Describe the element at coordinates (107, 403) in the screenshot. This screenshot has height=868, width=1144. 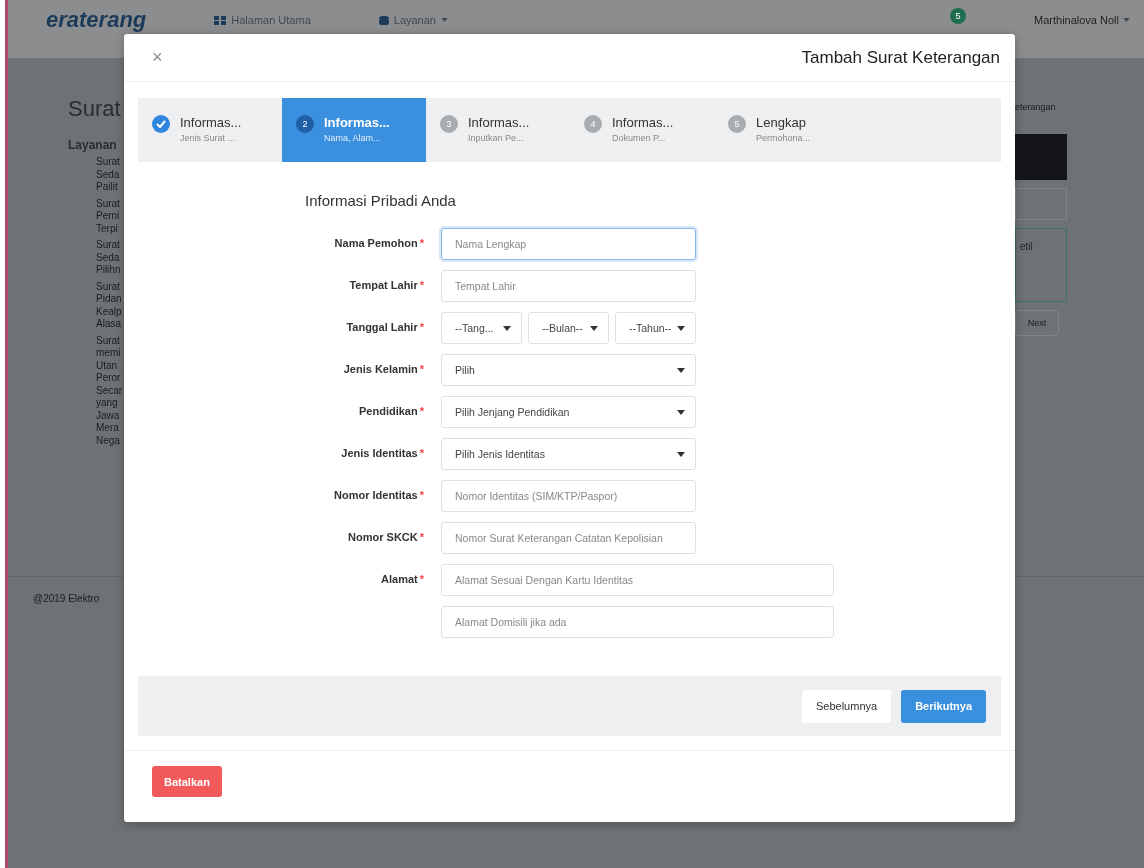
I see `sidebar-text: yang` at that location.